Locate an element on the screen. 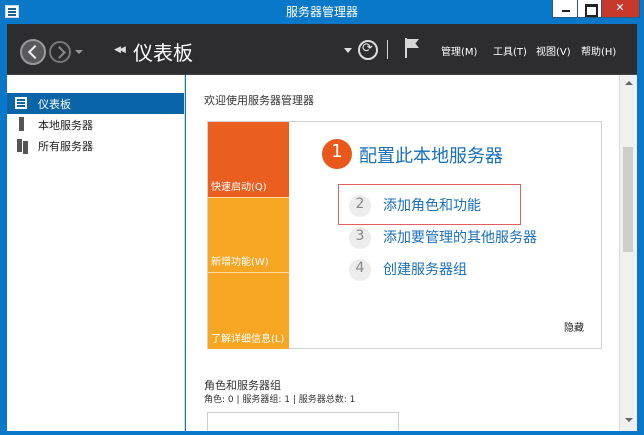 This screenshot has height=435, width=644. maximize-button is located at coordinates (590, 9).